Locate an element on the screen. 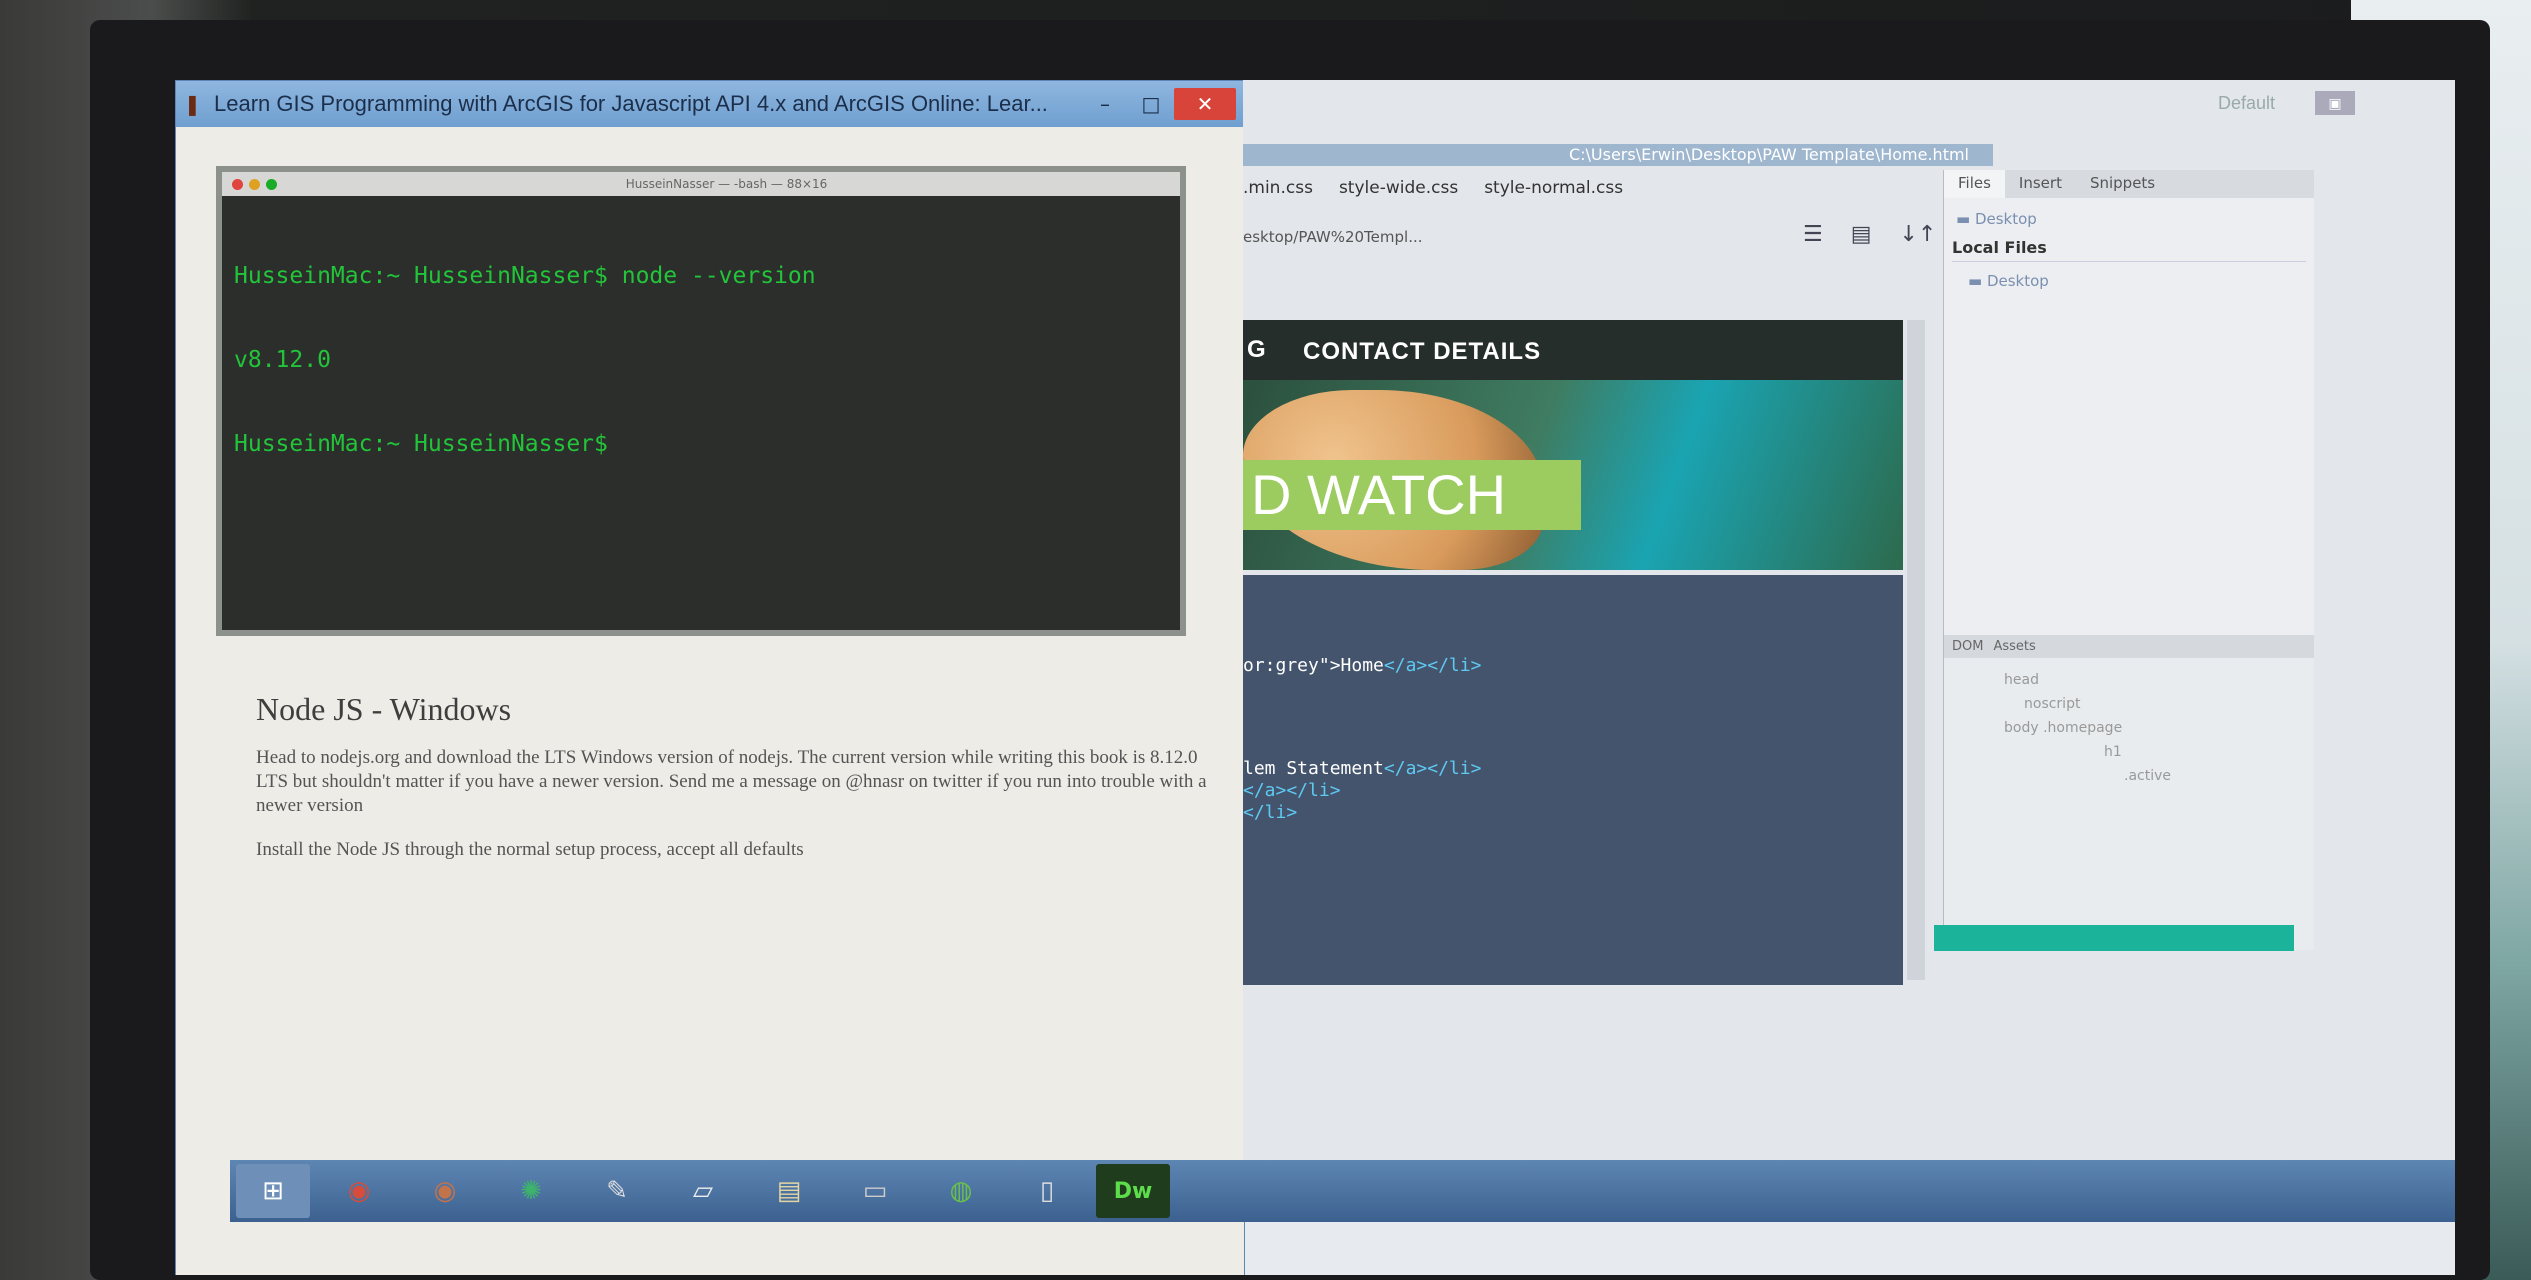 The width and height of the screenshot is (2531, 1280). code-line: </a></li> is located at coordinates (1292, 790).